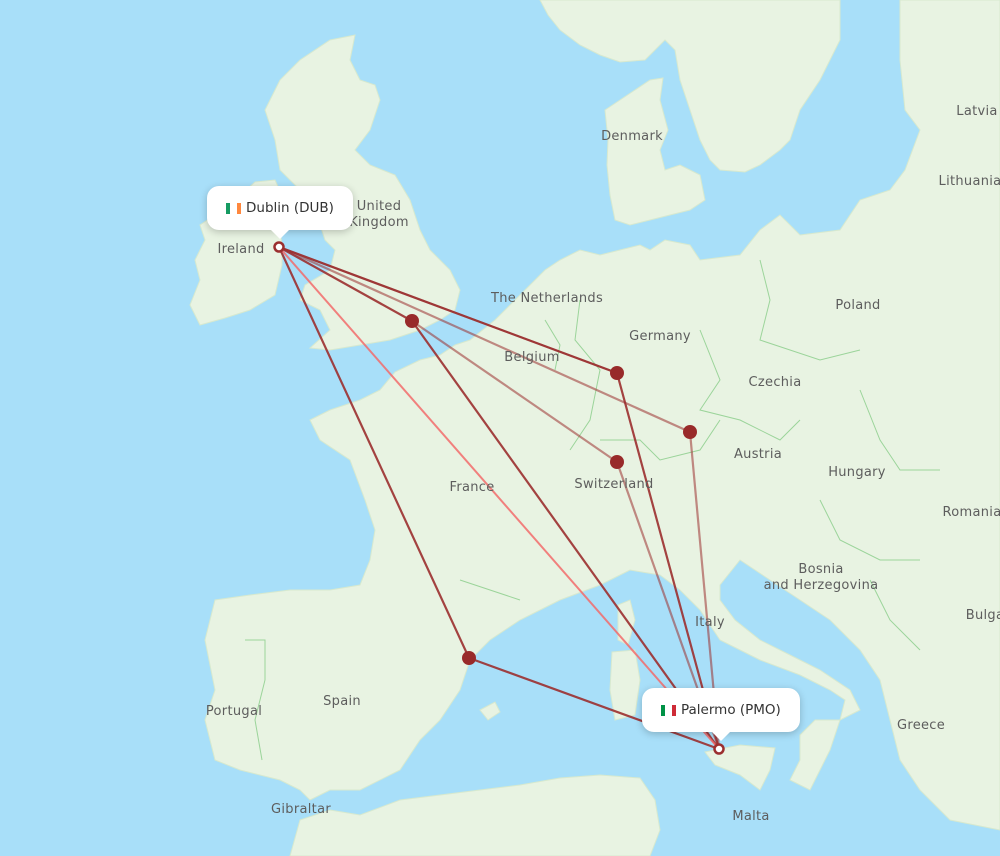 This screenshot has width=1000, height=856. I want to click on country-label-greece: Greece, so click(921, 725).